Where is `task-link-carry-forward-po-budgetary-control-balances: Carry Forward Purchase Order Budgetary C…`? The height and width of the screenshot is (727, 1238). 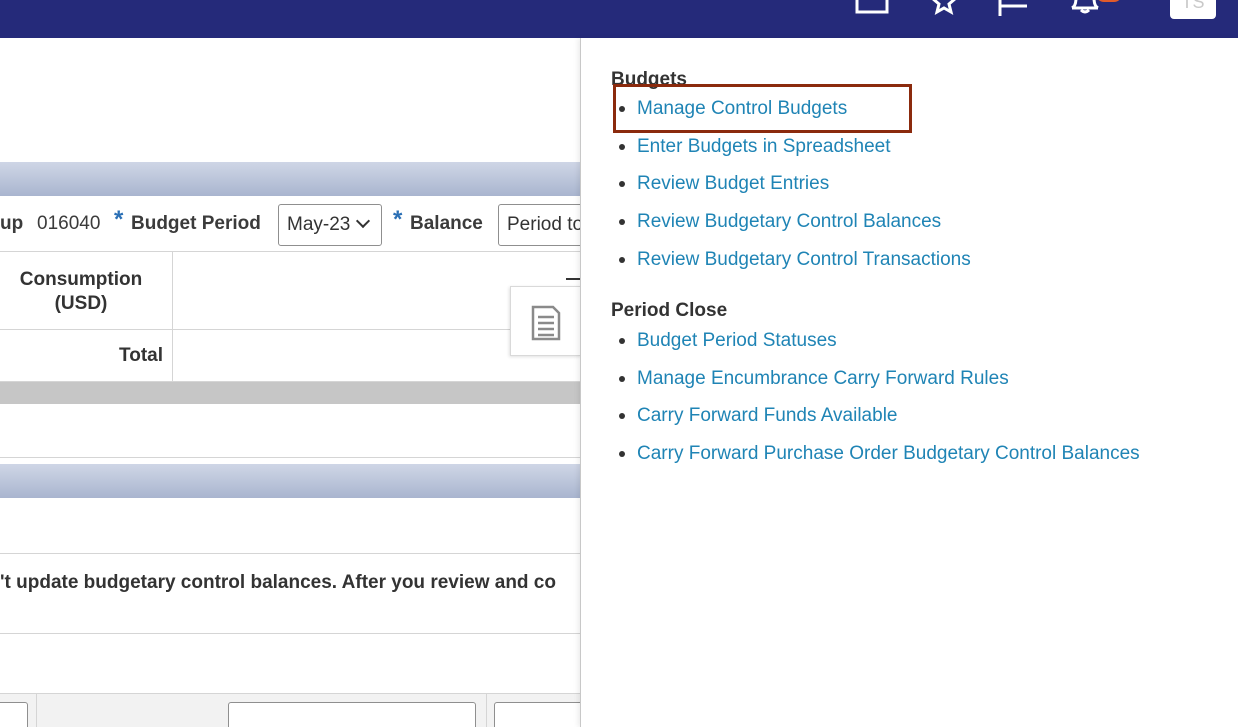
task-link-carry-forward-po-budgetary-control-balances: Carry Forward Purchase Order Budgetary C… is located at coordinates (888, 454).